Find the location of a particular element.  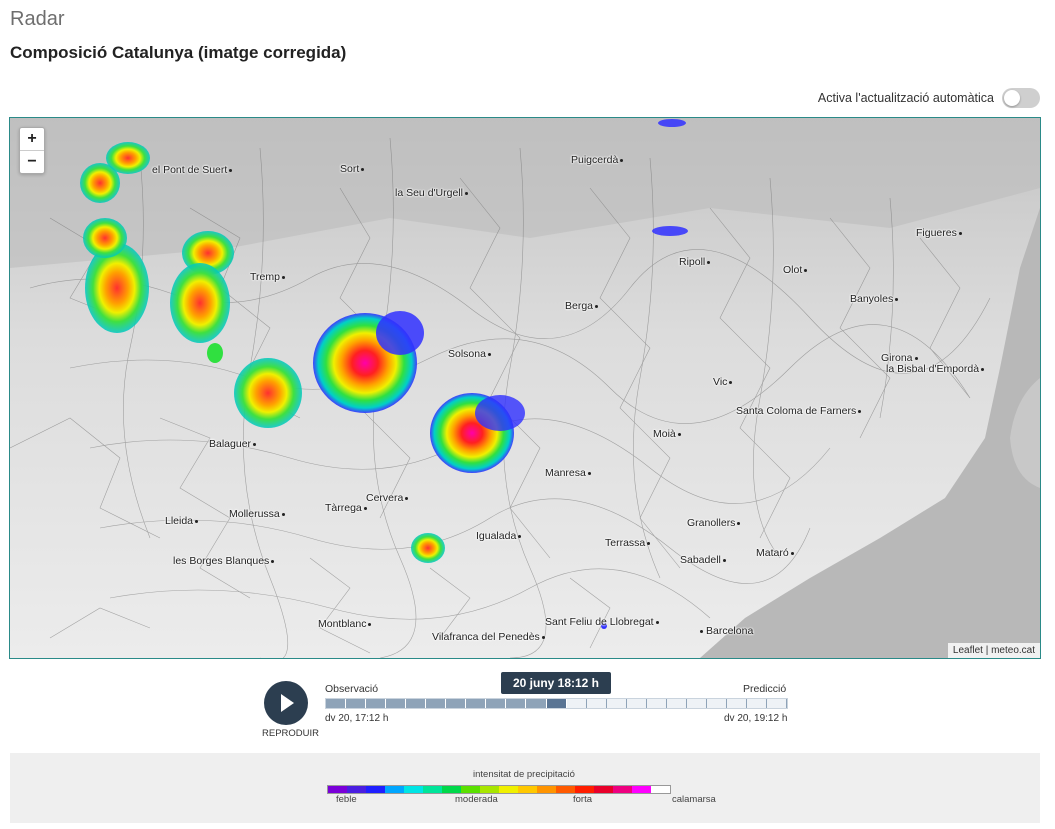

place-label: Banyoles is located at coordinates (874, 299).